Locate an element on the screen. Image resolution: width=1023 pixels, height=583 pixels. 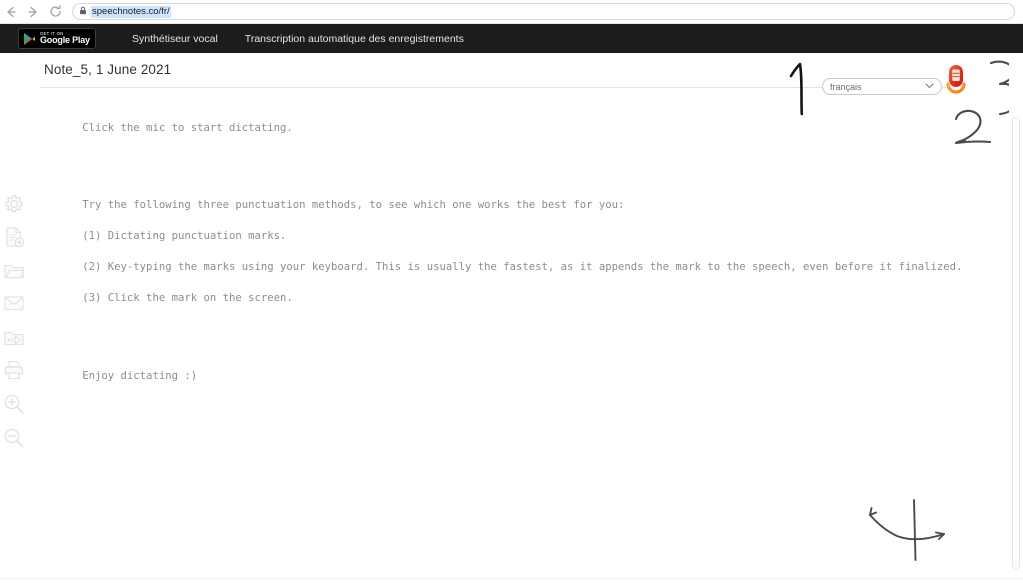
envelope-icon is located at coordinates (14, 303).